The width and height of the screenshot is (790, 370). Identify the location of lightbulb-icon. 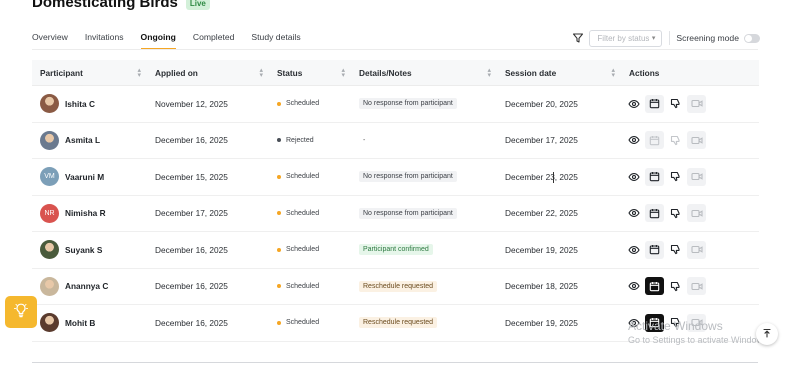
(21, 312).